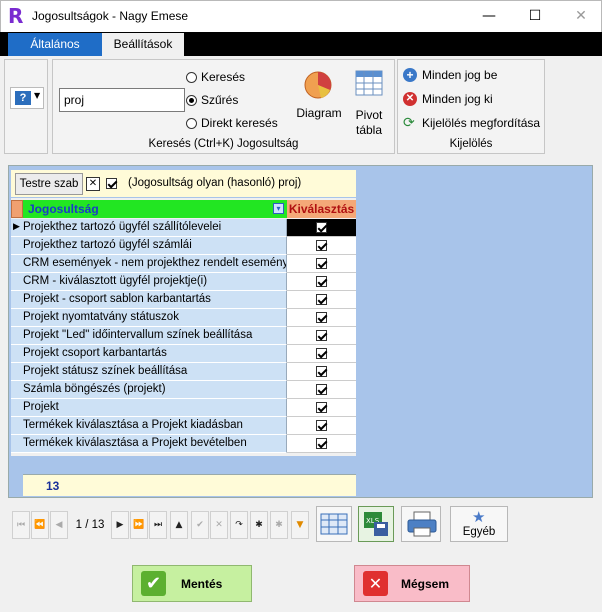  What do you see at coordinates (16, 16) in the screenshot?
I see `app-logo-icon: R` at bounding box center [16, 16].